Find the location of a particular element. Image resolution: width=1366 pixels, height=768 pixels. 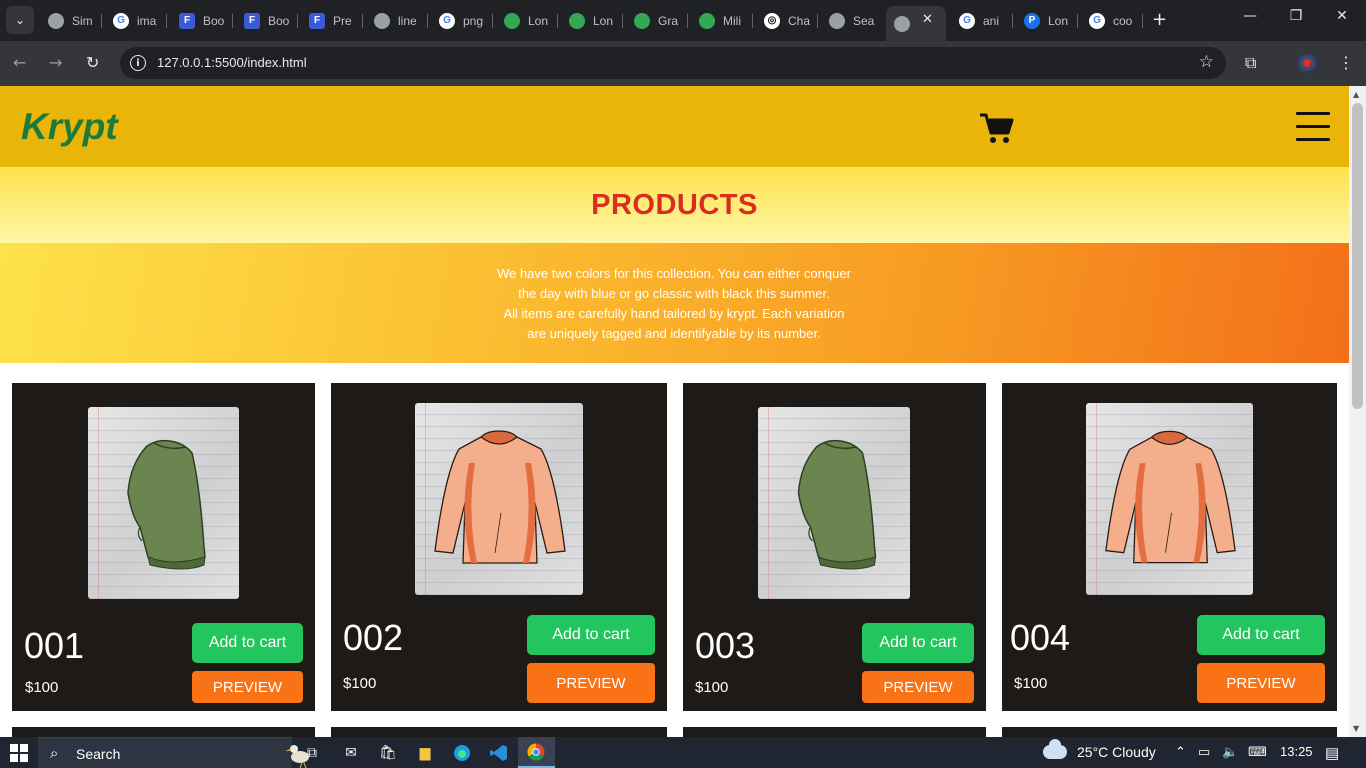

scrollbar-thumb is located at coordinates (1357, 256).